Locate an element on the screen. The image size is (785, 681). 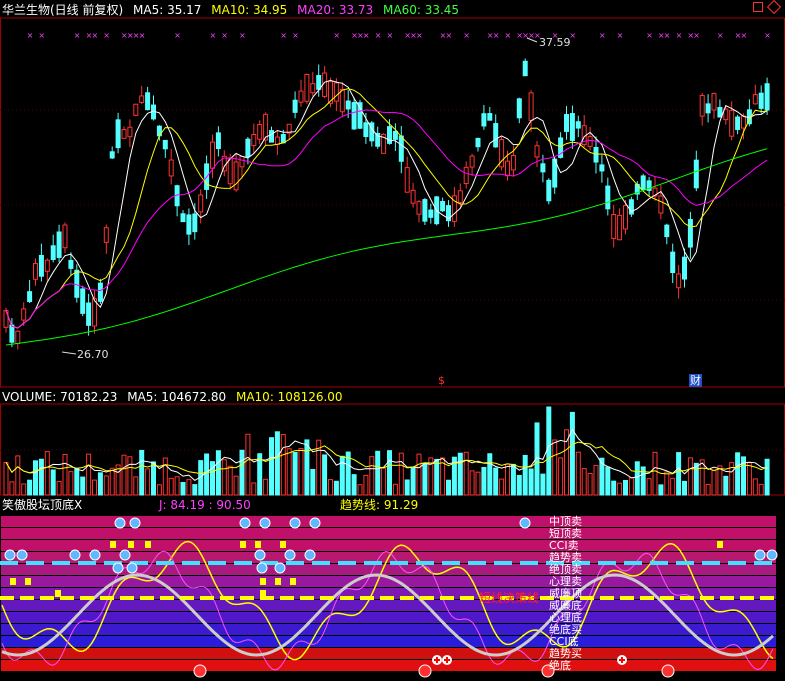
low-pointer is located at coordinates (69, 353).